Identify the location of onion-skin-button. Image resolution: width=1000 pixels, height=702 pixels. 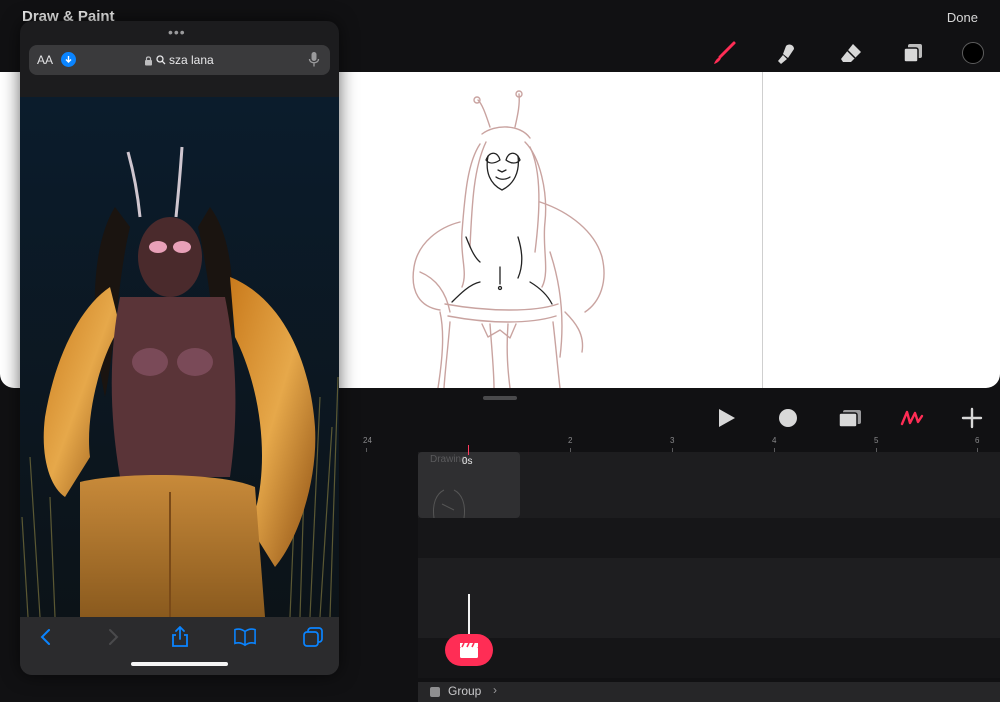
(850, 418).